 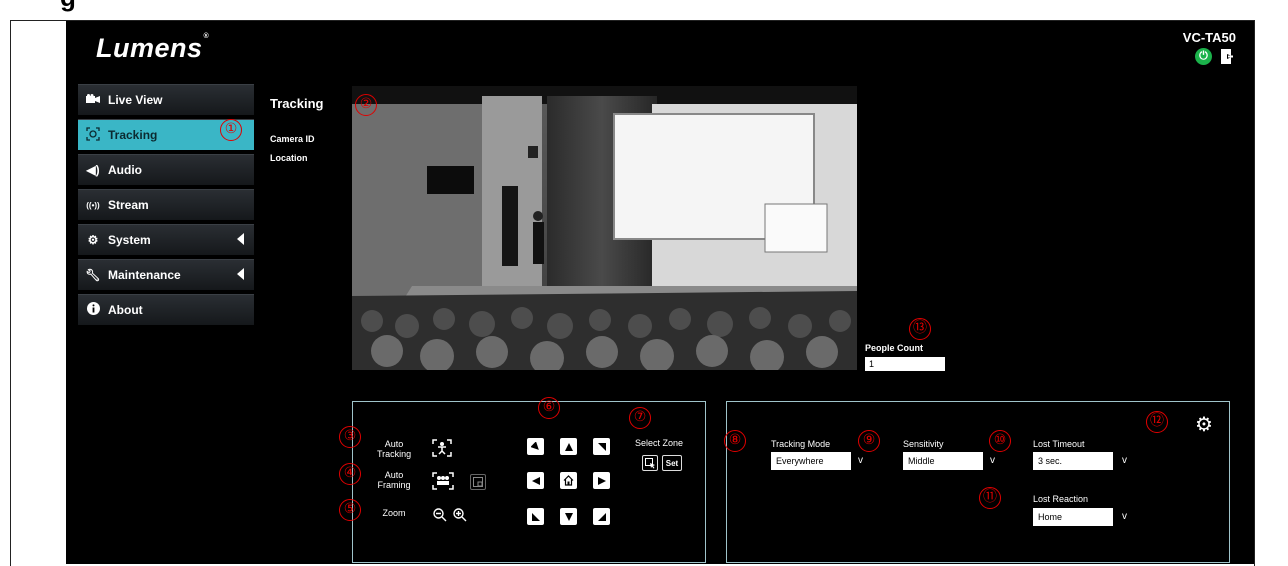 What do you see at coordinates (93, 240) in the screenshot?
I see `gear-icon: ⚙` at bounding box center [93, 240].